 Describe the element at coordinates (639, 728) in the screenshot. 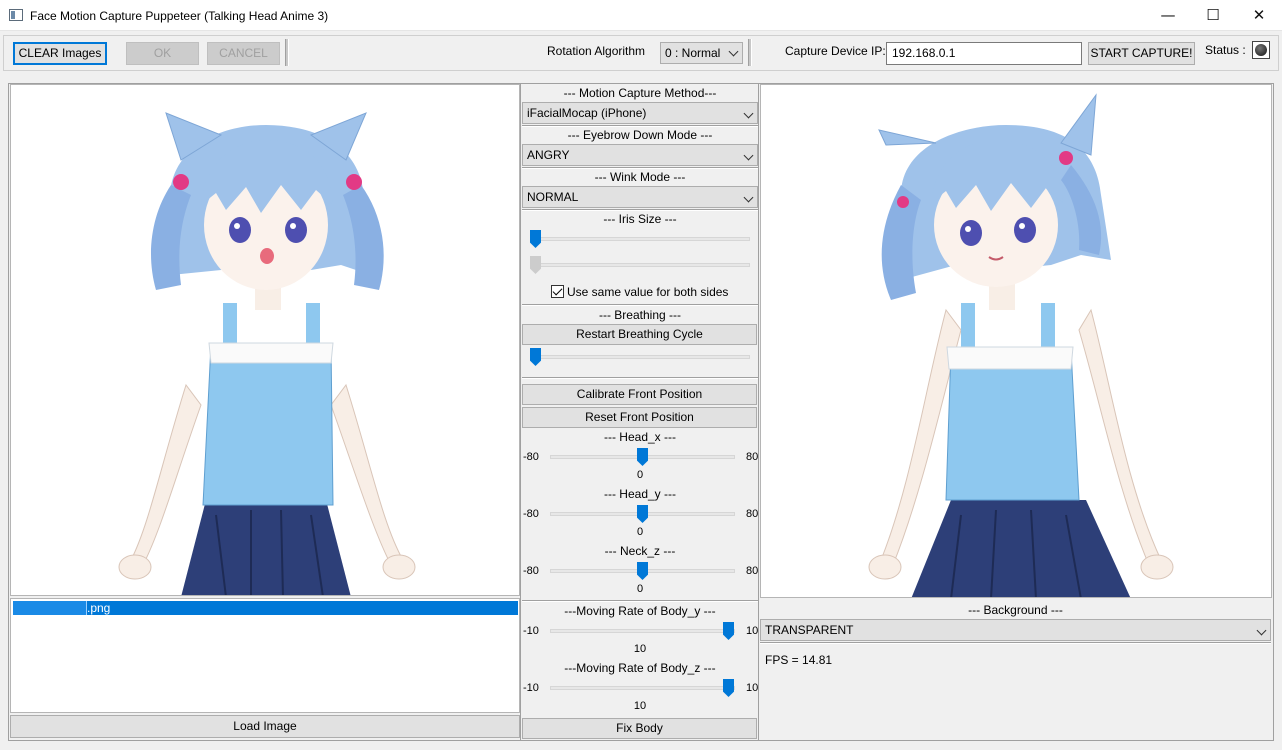

I see `fix-body-button: Fix Body` at that location.